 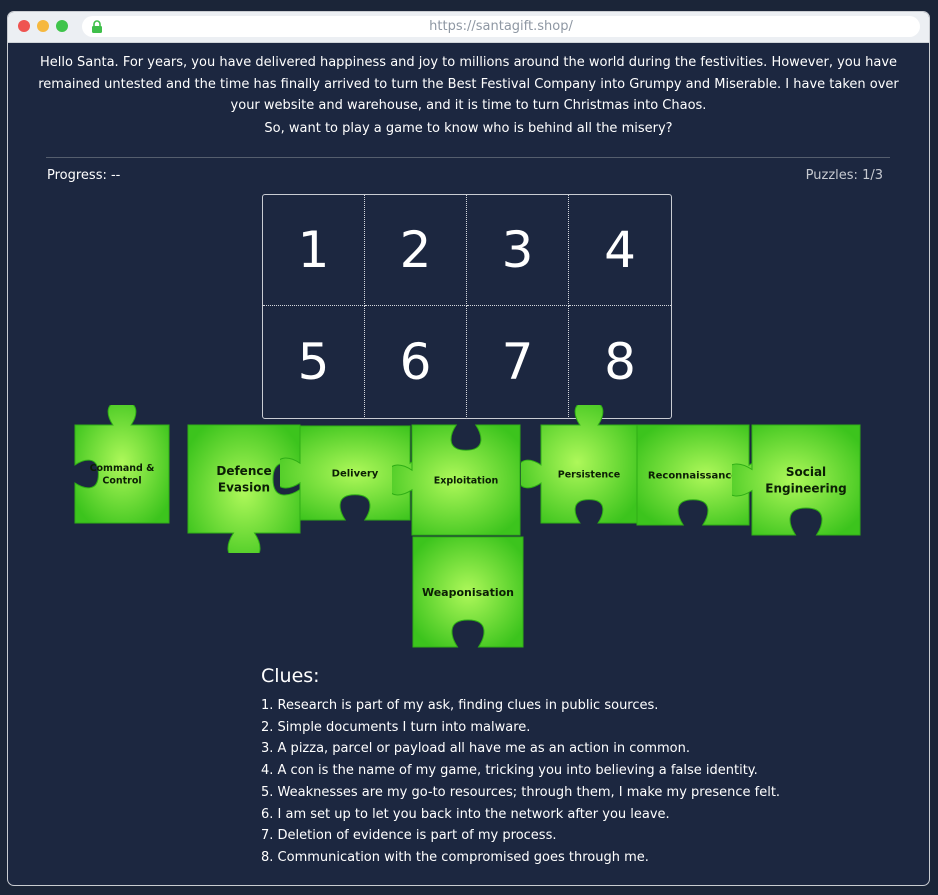 I want to click on puzzle-piece-social-engineering: Social Engineering, so click(x=806, y=480).